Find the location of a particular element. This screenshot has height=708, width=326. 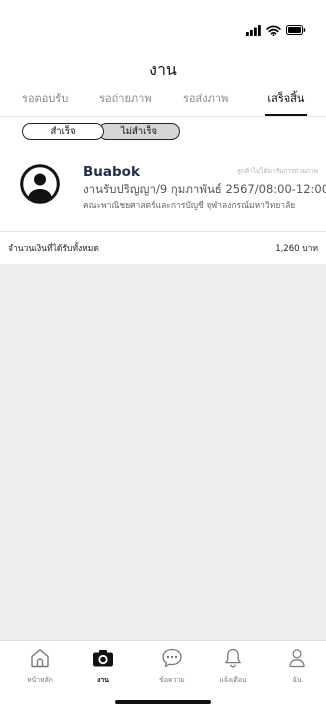

nav-item-messages: ข้อความ is located at coordinates (172, 666).